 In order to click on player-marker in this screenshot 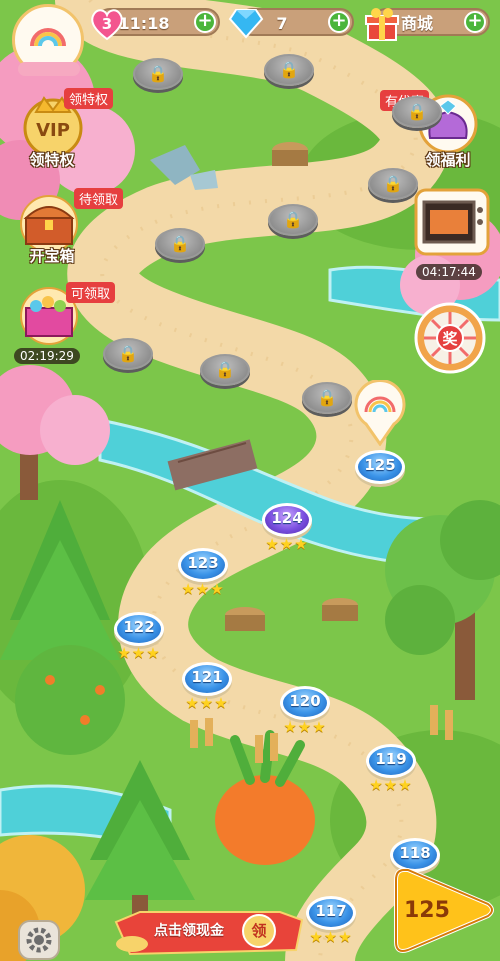, I will do `click(380, 413)`.